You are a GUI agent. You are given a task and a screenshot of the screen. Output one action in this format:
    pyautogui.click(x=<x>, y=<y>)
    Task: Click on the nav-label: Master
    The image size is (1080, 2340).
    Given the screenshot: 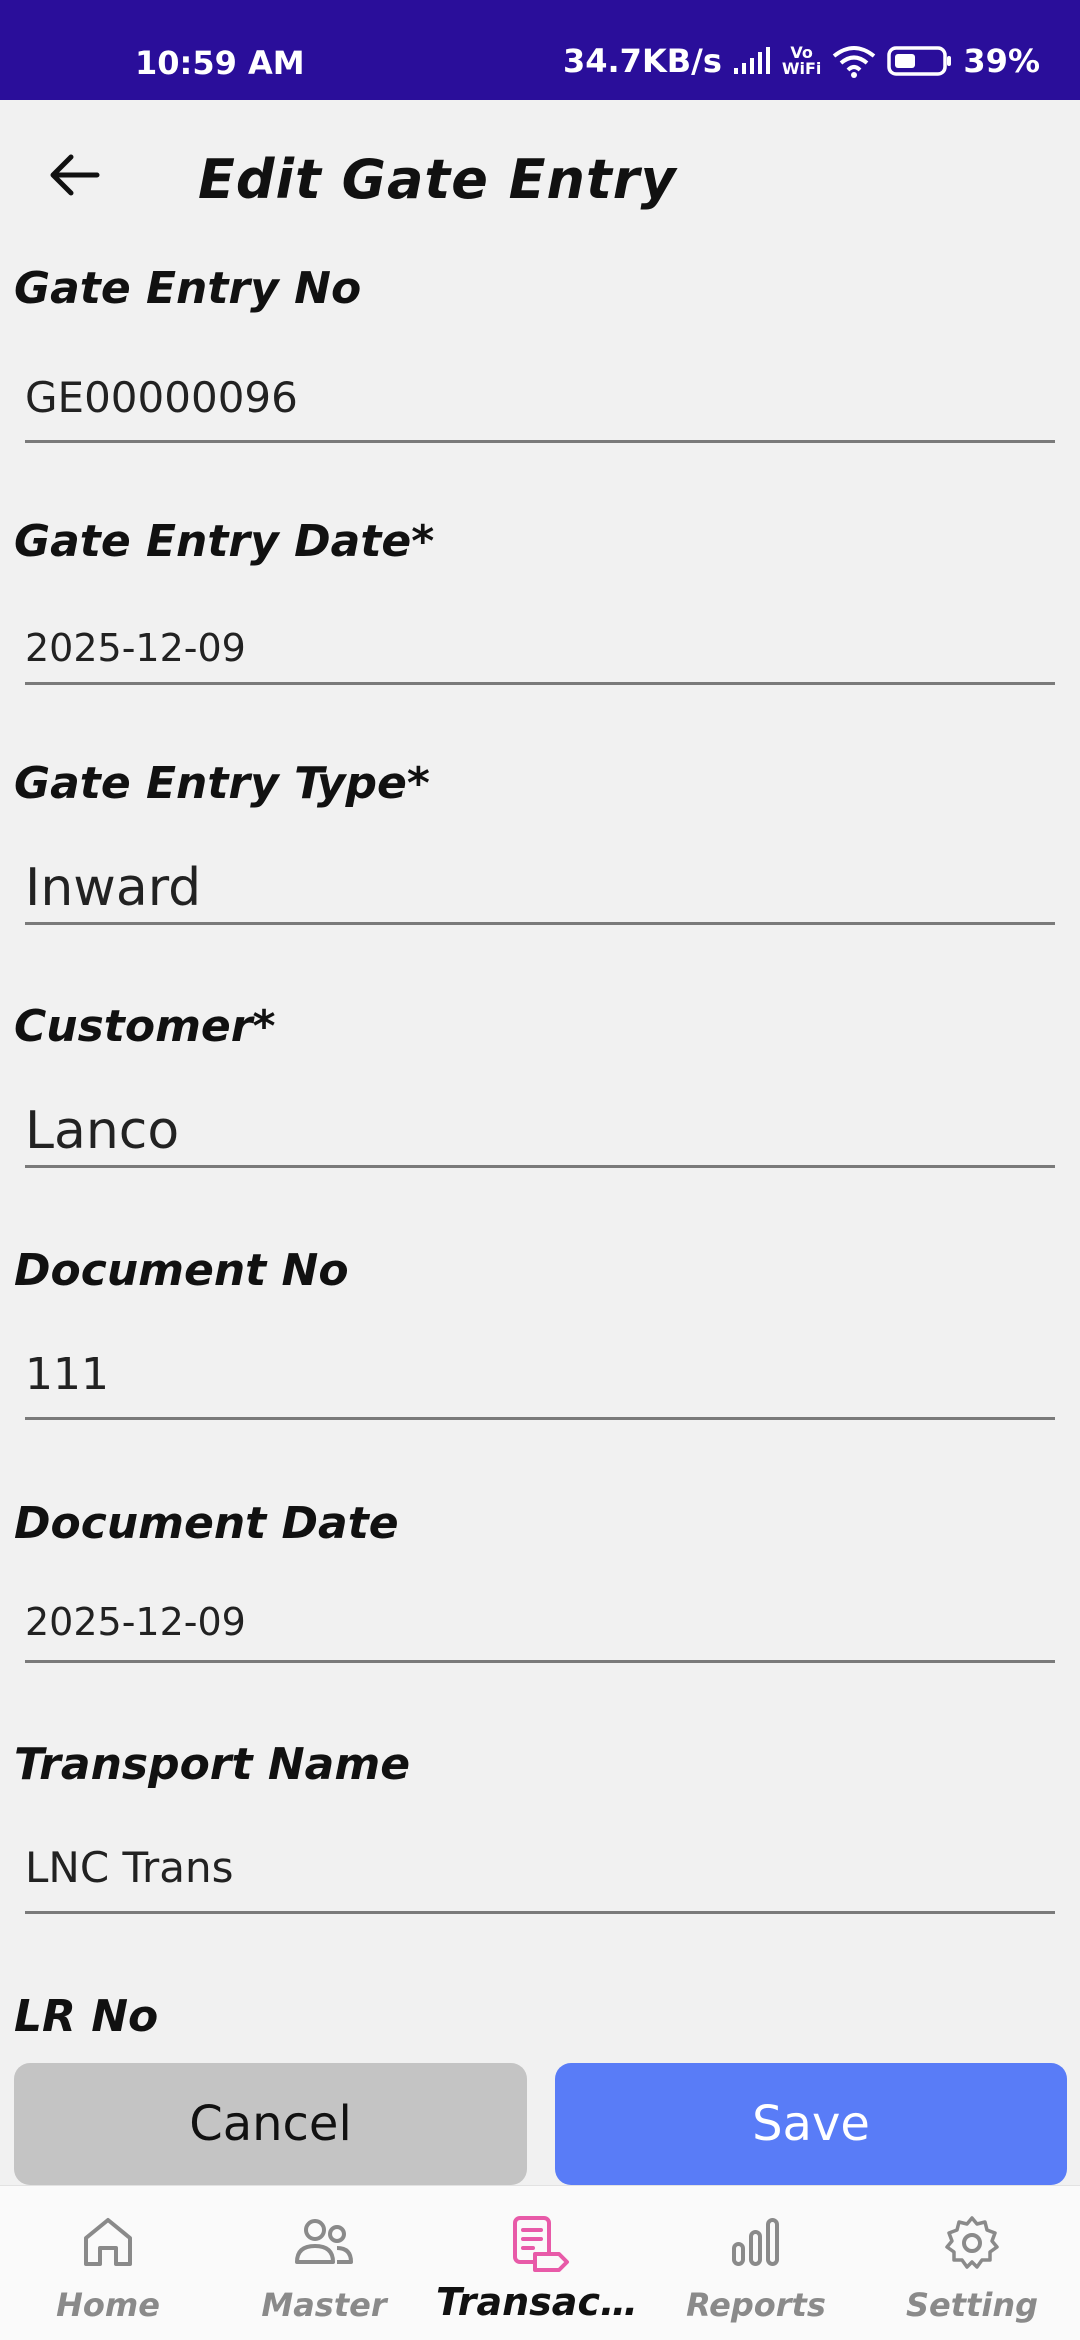 What is the action you would take?
    pyautogui.click(x=324, y=2305)
    